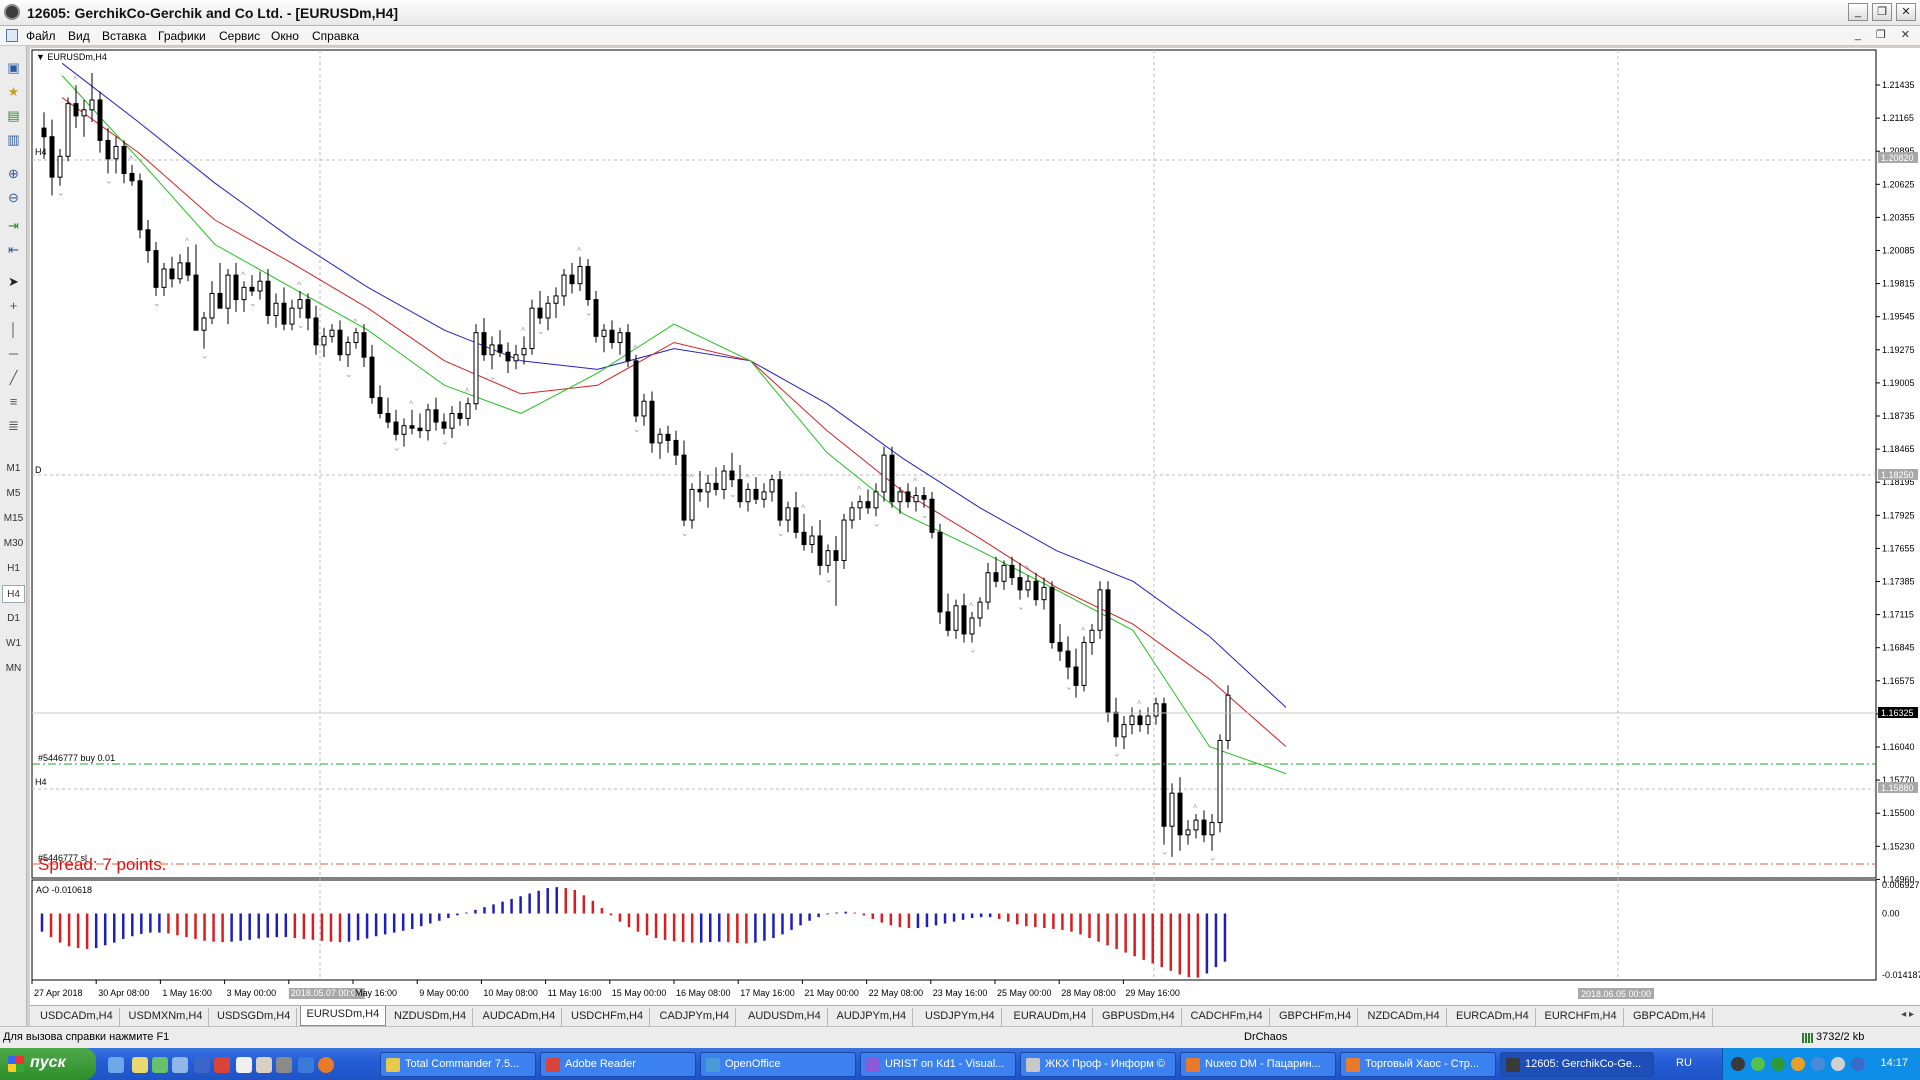 The width and height of the screenshot is (1920, 1080). Describe the element at coordinates (41, 36) in the screenshot. I see `menu-file: Файл` at that location.